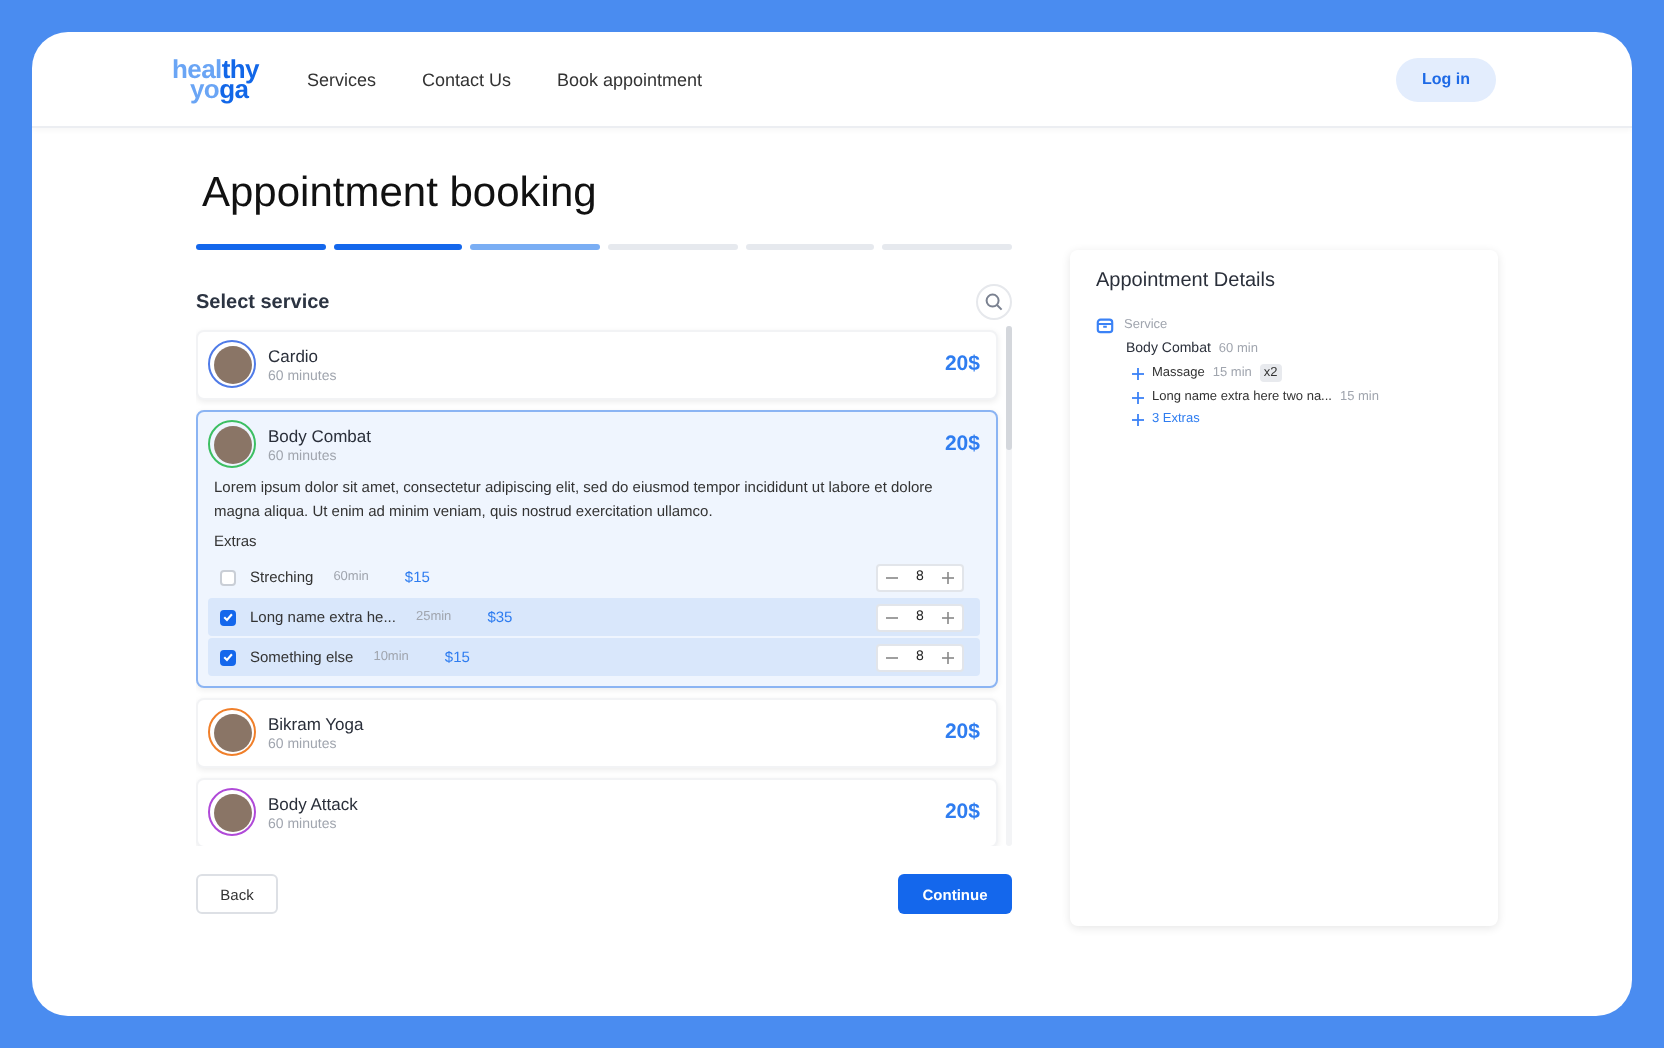 Image resolution: width=1664 pixels, height=1048 pixels. What do you see at coordinates (313, 803) in the screenshot?
I see `service-name: Body Attack` at bounding box center [313, 803].